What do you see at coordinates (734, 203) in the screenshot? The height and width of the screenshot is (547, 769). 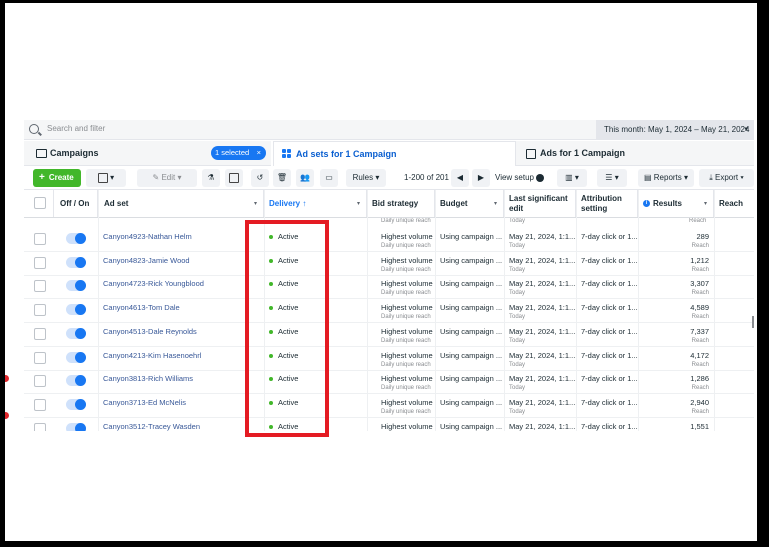 I see `col-reach: Reach` at bounding box center [734, 203].